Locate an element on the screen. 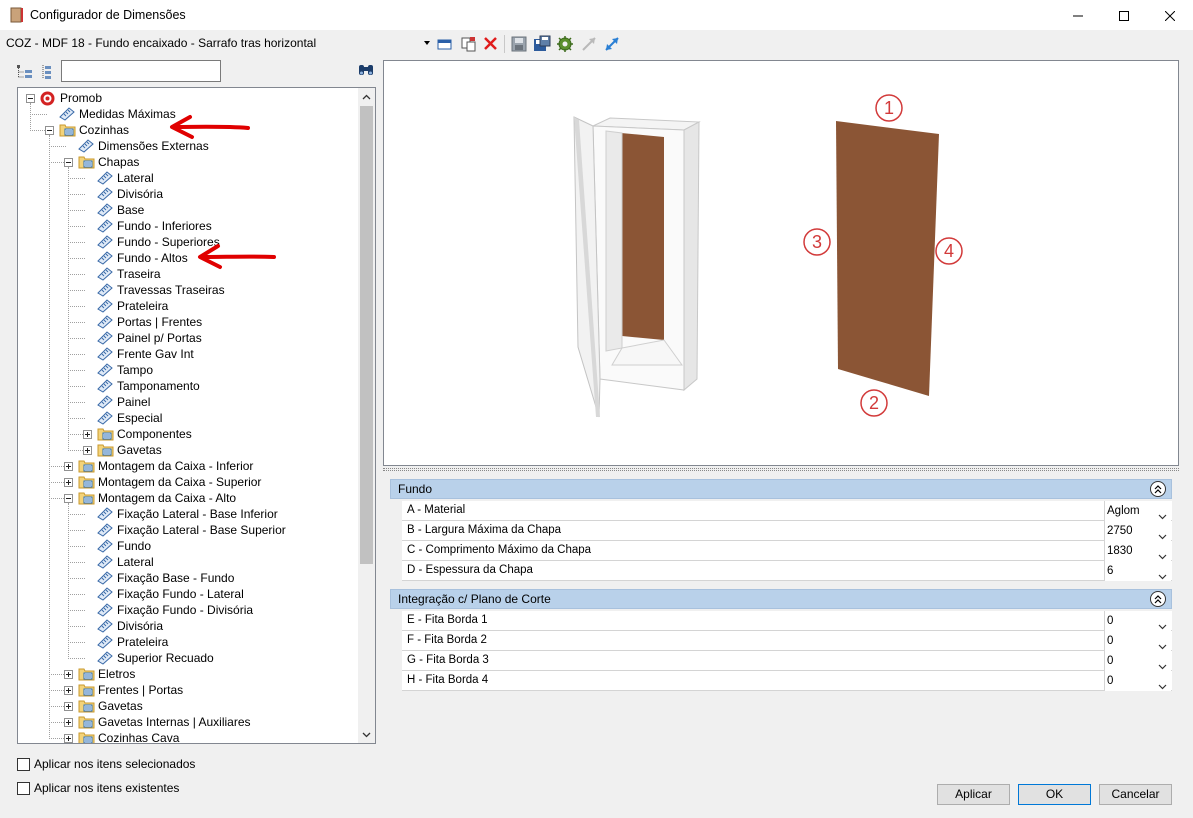  tree-item: Fixação Fundo - Divisória is located at coordinates (188, 610).